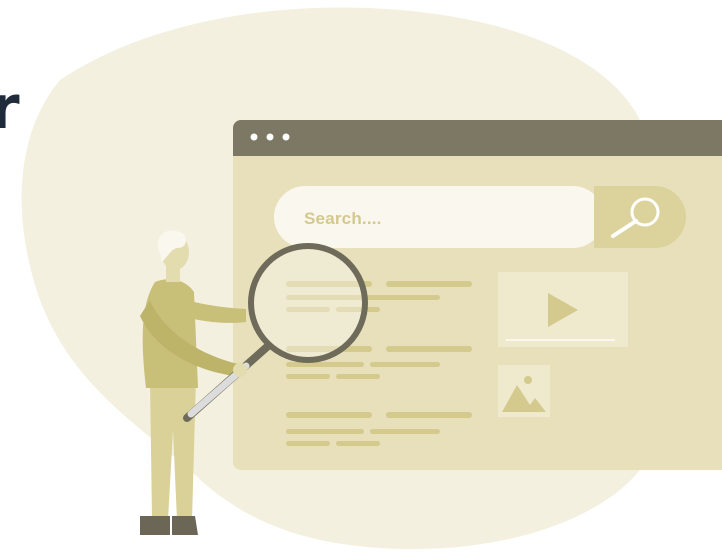 This screenshot has width=722, height=556. I want to click on window-titlebar, so click(477, 138).